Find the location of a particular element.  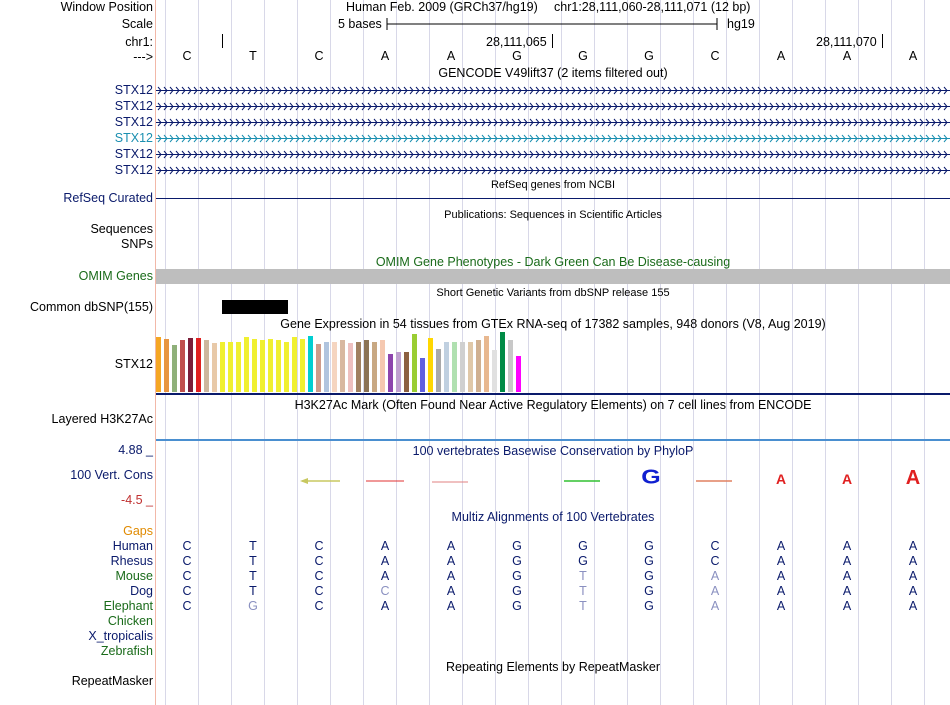

alignment-base: G is located at coordinates (517, 576).